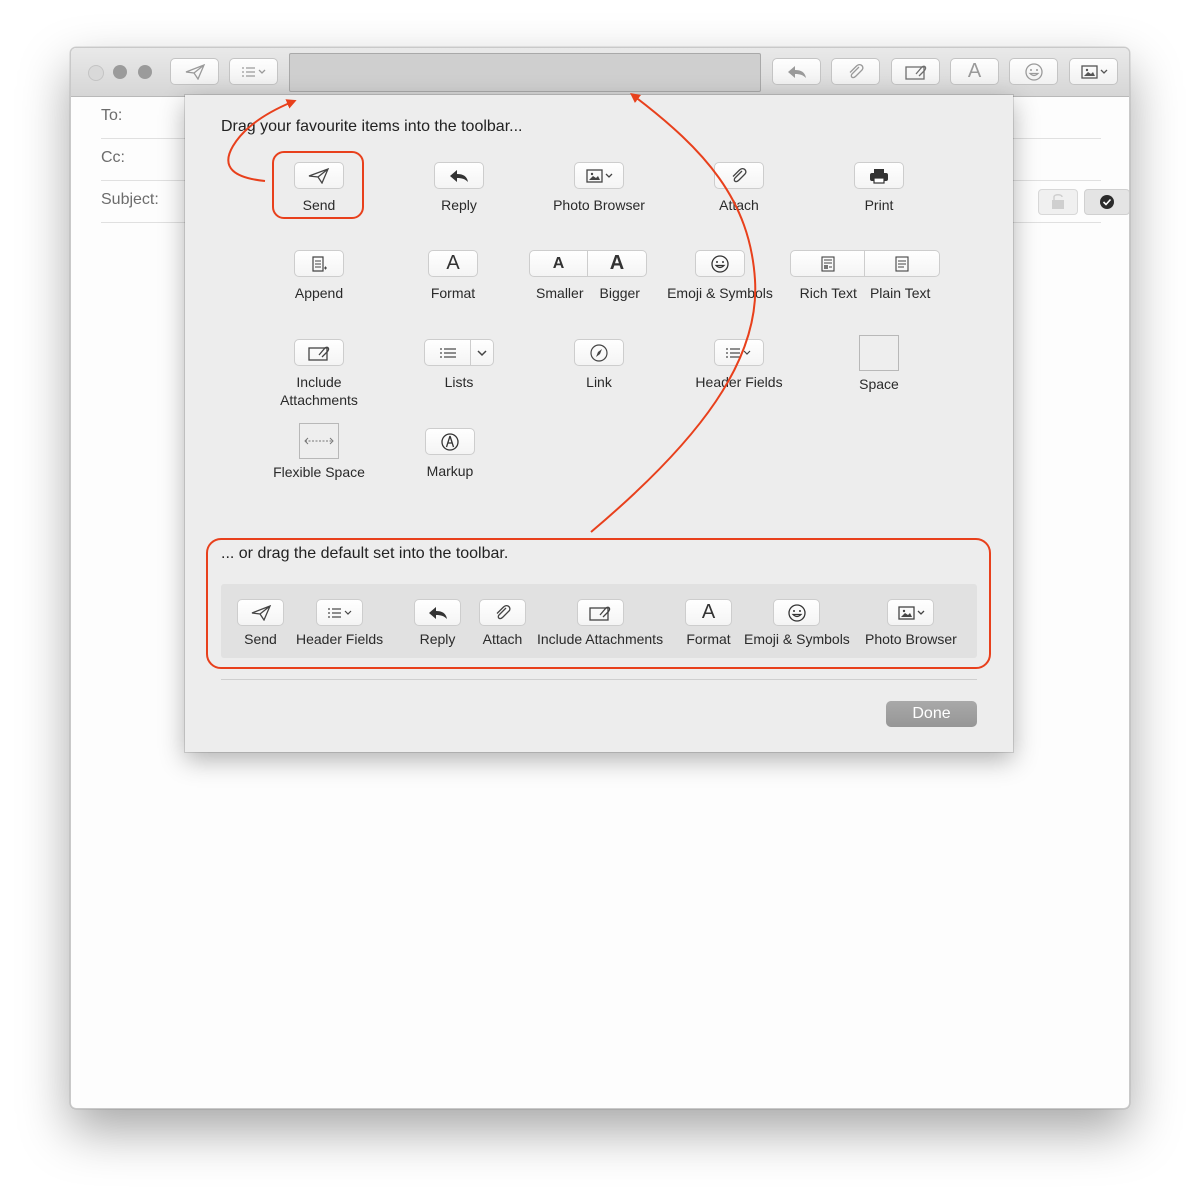 This screenshot has width=1199, height=1202. Describe the element at coordinates (453, 293) in the screenshot. I see `palette-item-format-label: Format` at that location.